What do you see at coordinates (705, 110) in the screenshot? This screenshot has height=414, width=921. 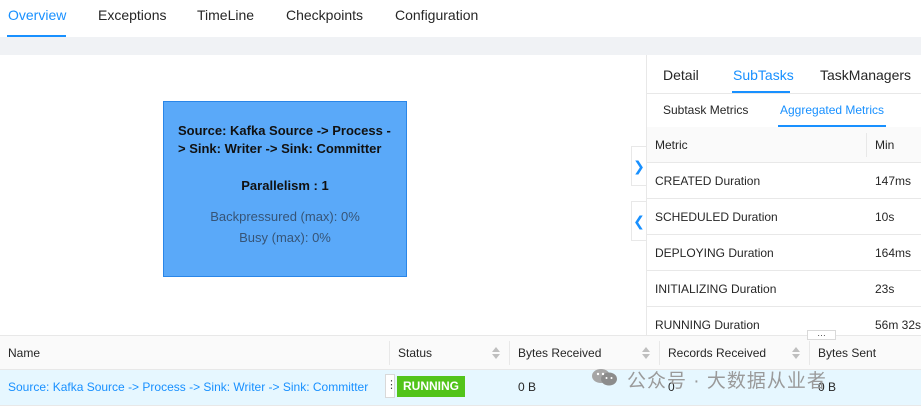 I see `subtab-subtask-metrics: Subtask Metrics` at bounding box center [705, 110].